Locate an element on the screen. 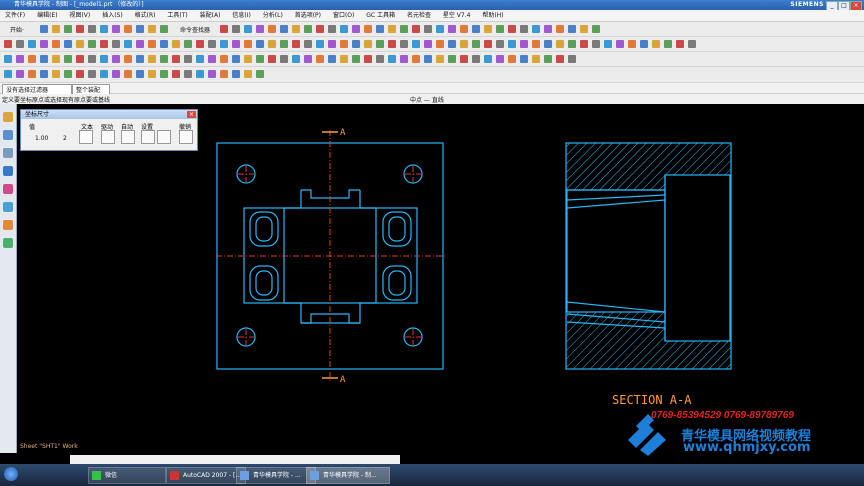  ordinate-dimension-dialog: 坐标尺寸 × 值 文本 驱动 自动 设置 撤销 1.00 2 is located at coordinates (109, 130).